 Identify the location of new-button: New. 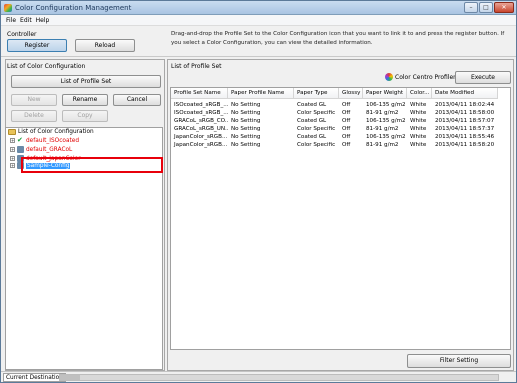
(34, 100).